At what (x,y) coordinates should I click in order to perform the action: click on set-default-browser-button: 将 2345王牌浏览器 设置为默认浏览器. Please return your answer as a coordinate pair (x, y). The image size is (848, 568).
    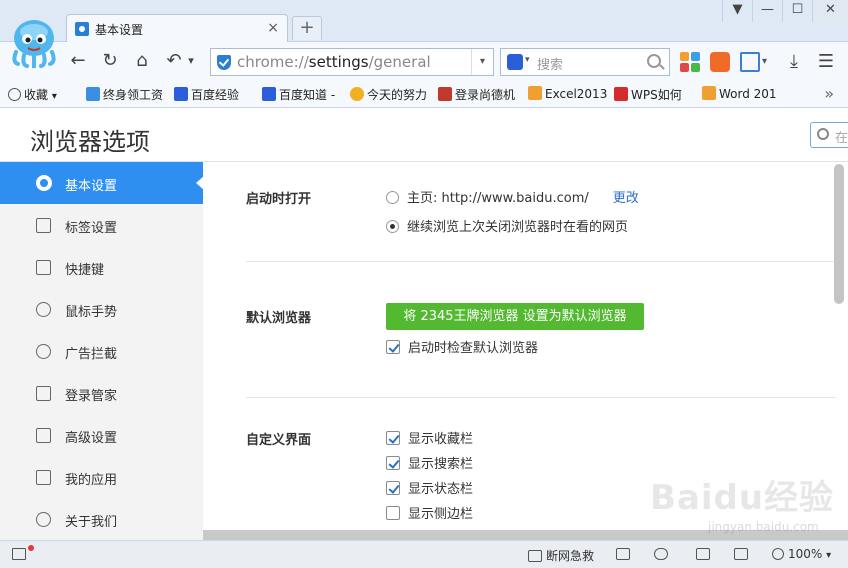
    Looking at the image, I should click on (515, 316).